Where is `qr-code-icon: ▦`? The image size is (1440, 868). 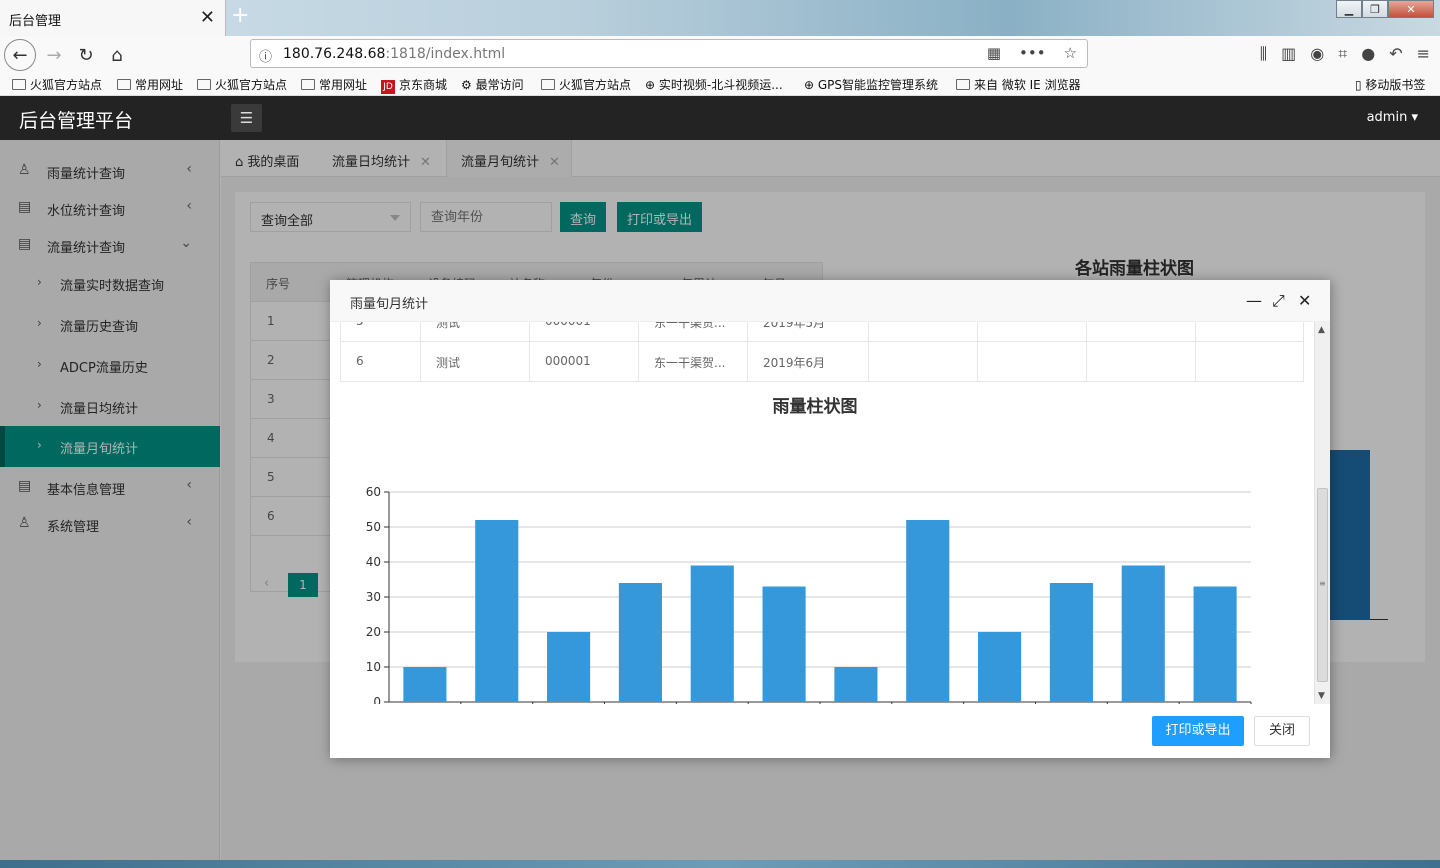
qr-code-icon: ▦ is located at coordinates (994, 53).